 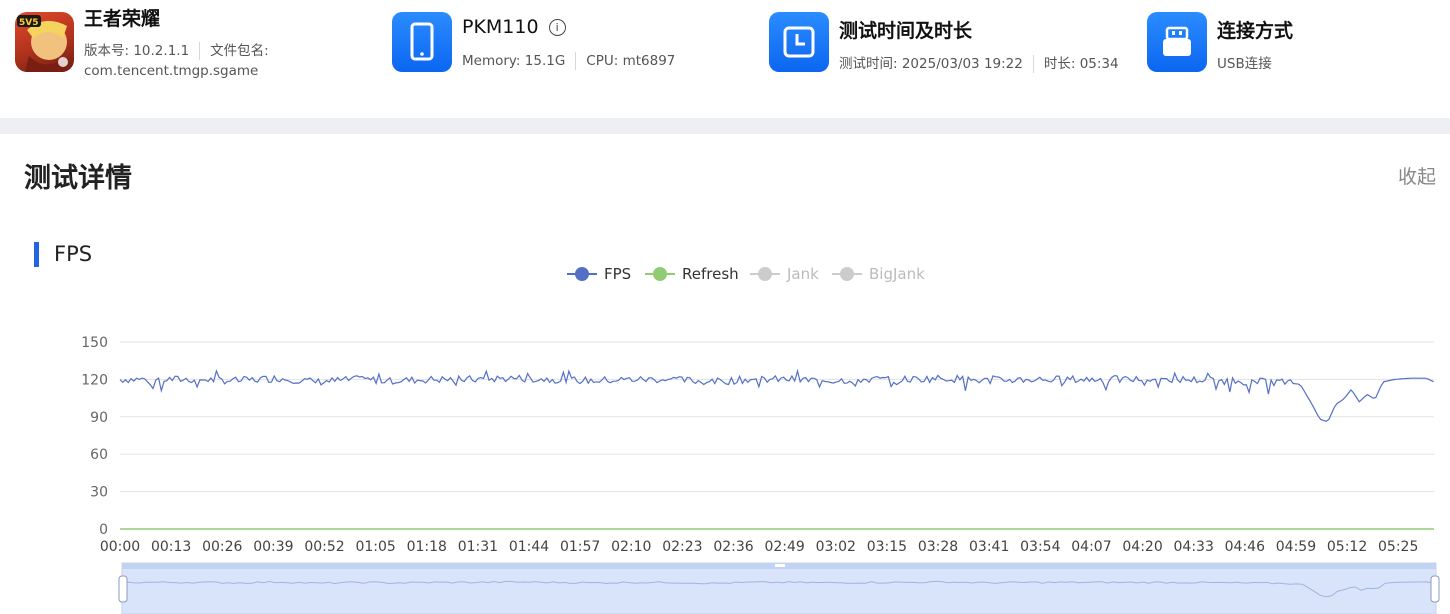 I want to click on x-tick-label: 04:33, so click(x=1194, y=547).